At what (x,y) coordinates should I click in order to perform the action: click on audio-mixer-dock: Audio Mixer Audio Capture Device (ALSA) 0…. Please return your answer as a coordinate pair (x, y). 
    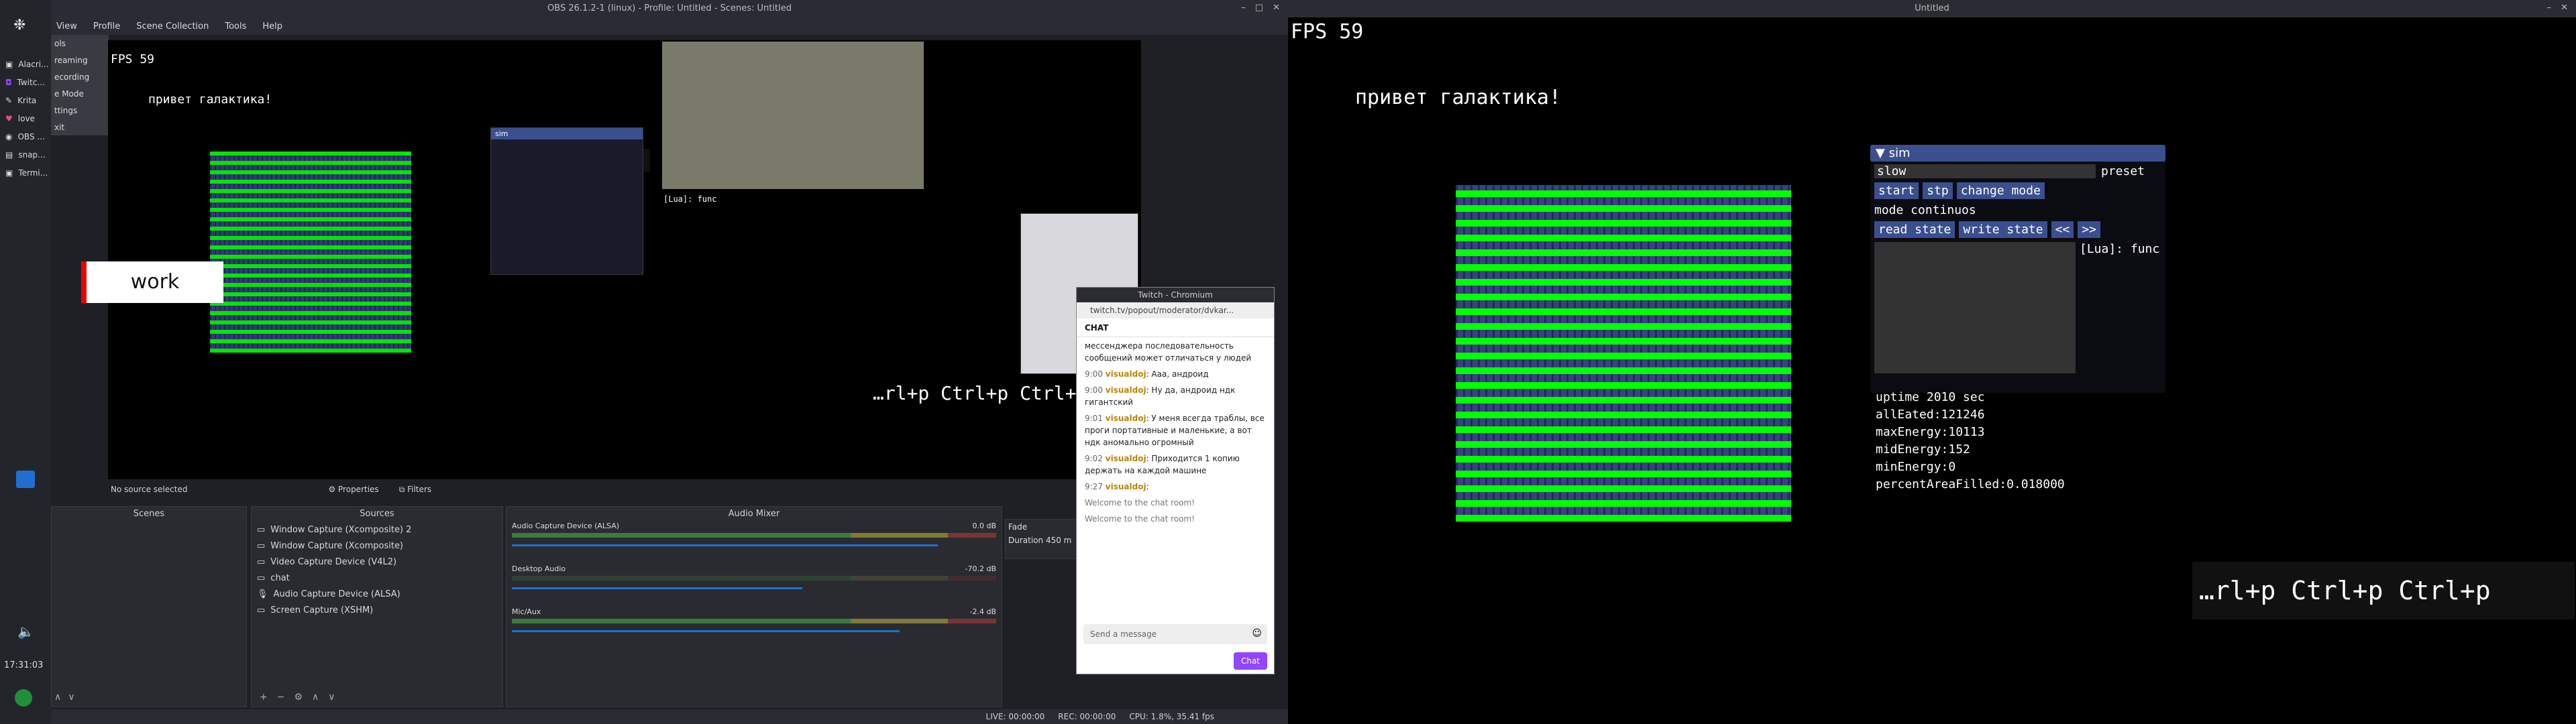
    Looking at the image, I should click on (754, 606).